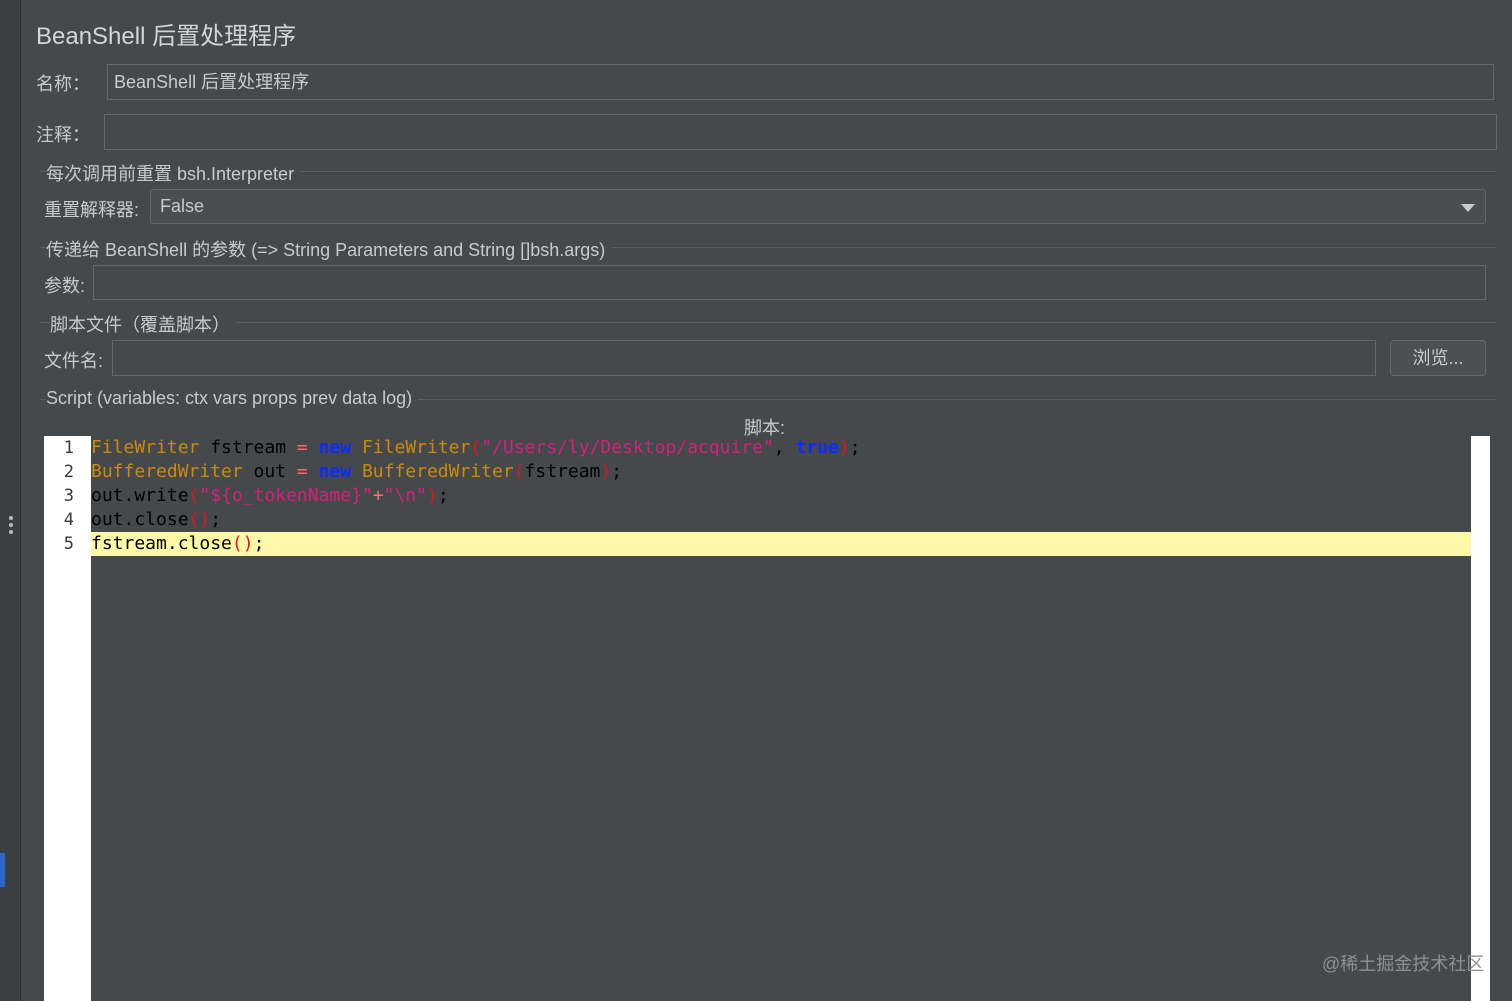  Describe the element at coordinates (784, 447) in the screenshot. I see `code-token: ,` at that location.